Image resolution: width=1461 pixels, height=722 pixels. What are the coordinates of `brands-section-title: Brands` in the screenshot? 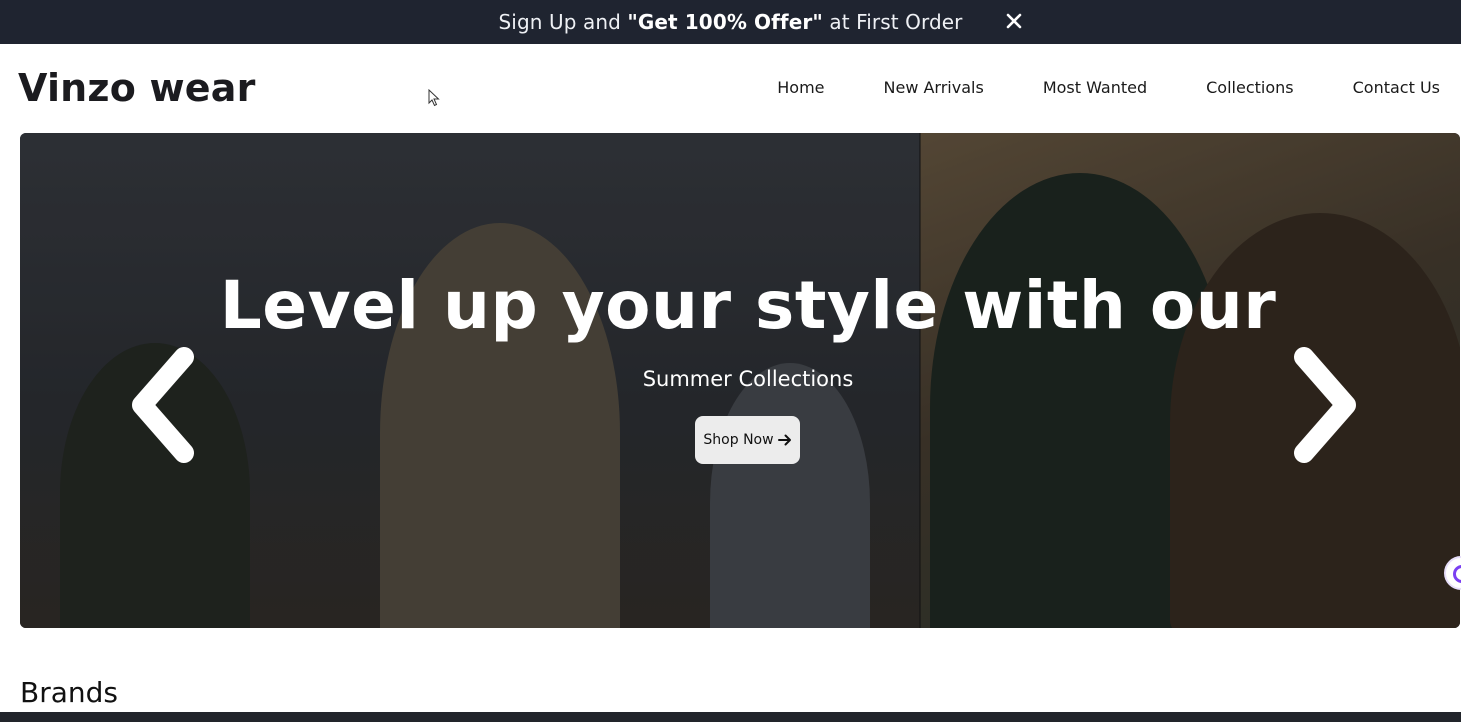 It's located at (69, 692).